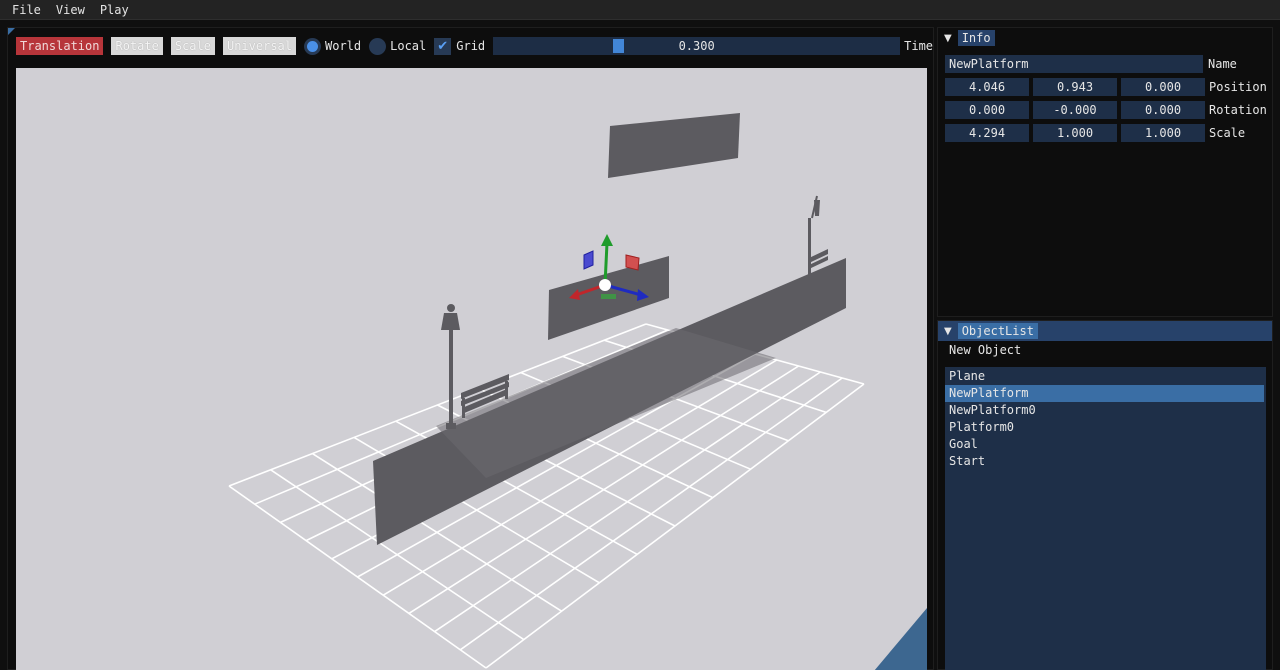  Describe the element at coordinates (70, 10) in the screenshot. I see `menu-view: View` at that location.